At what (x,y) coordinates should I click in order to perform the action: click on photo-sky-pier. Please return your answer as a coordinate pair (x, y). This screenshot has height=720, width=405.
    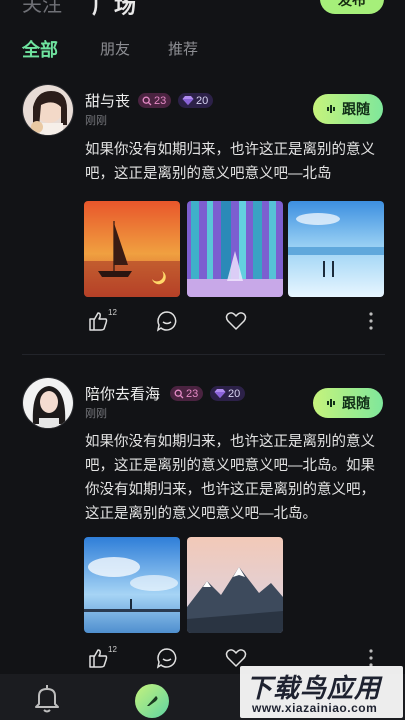
    Looking at the image, I should click on (132, 585).